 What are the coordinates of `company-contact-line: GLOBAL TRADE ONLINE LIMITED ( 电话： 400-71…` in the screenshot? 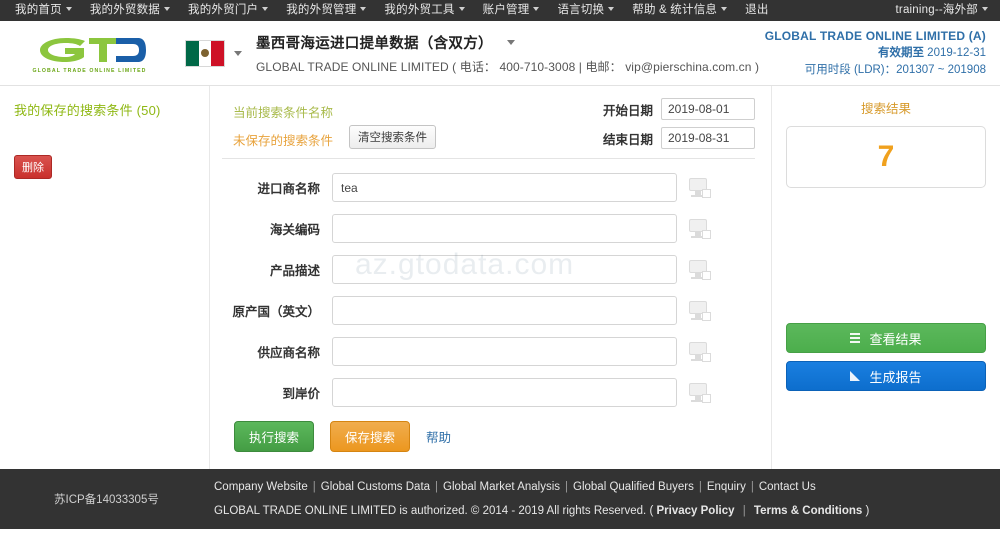 It's located at (508, 66).